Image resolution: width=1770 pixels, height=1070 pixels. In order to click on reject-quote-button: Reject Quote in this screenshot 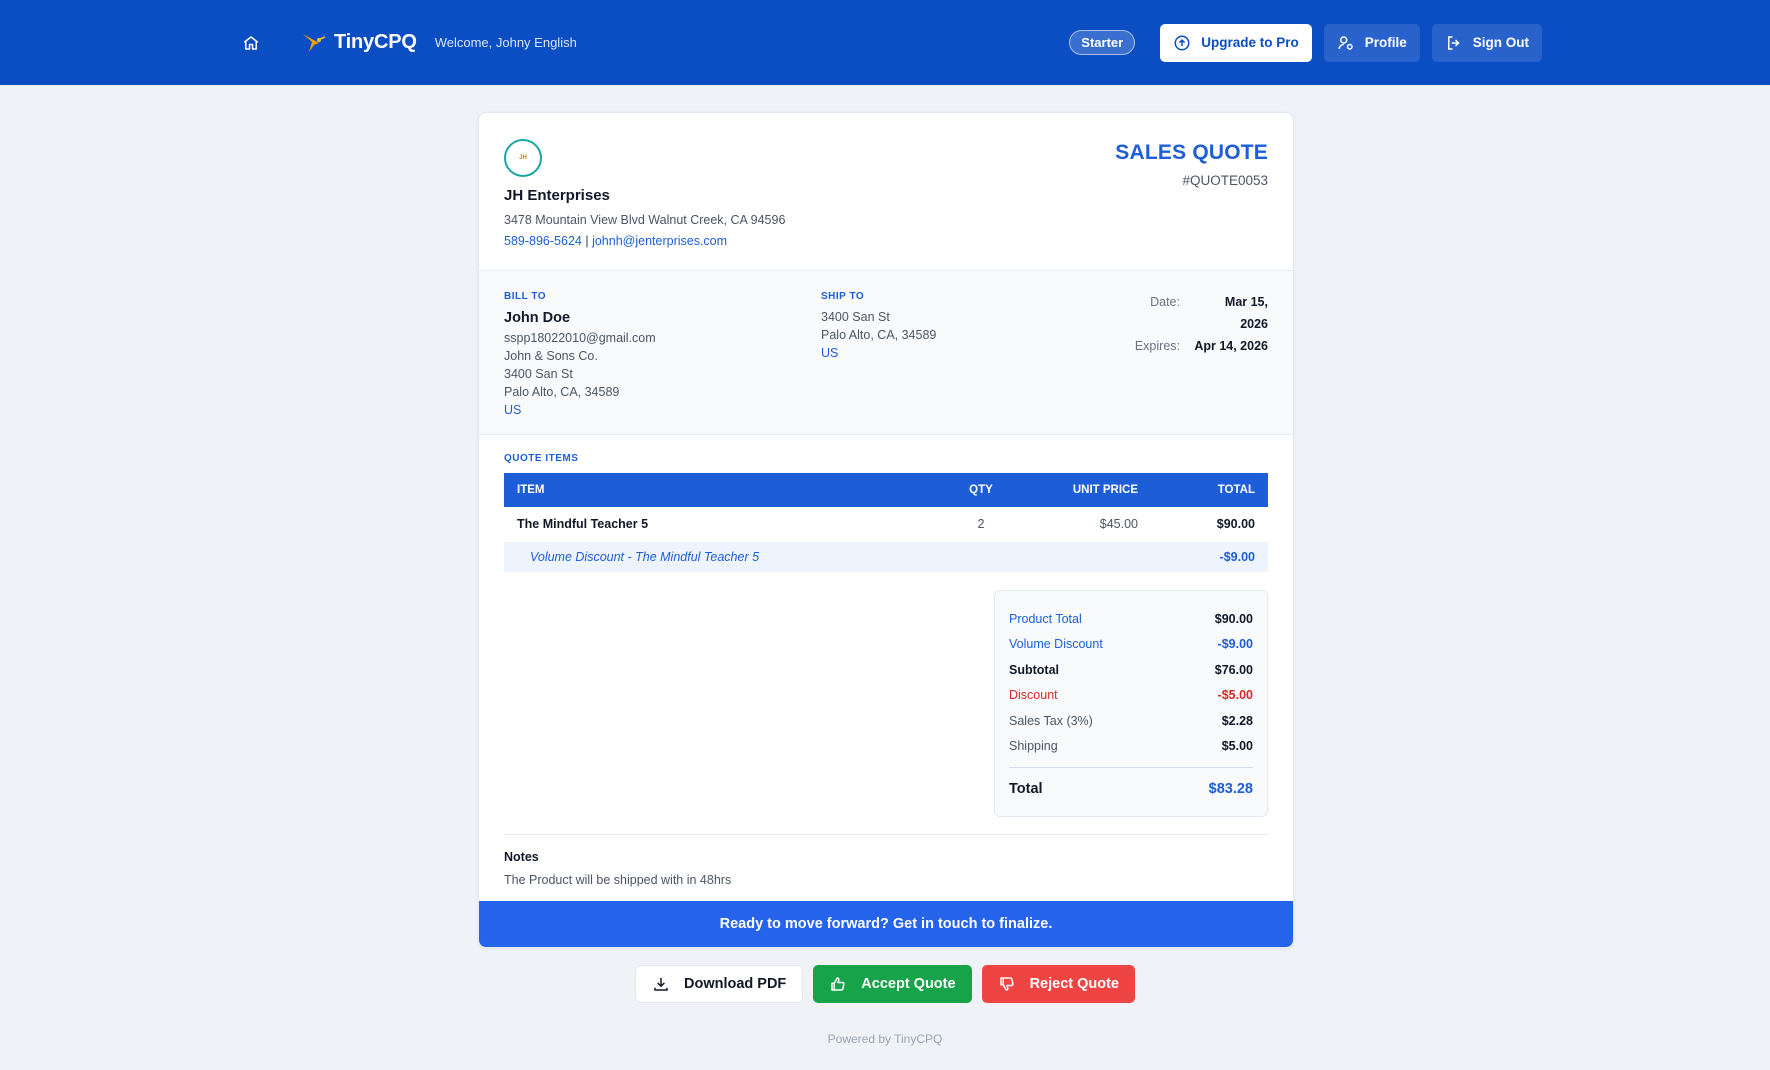, I will do `click(1058, 984)`.